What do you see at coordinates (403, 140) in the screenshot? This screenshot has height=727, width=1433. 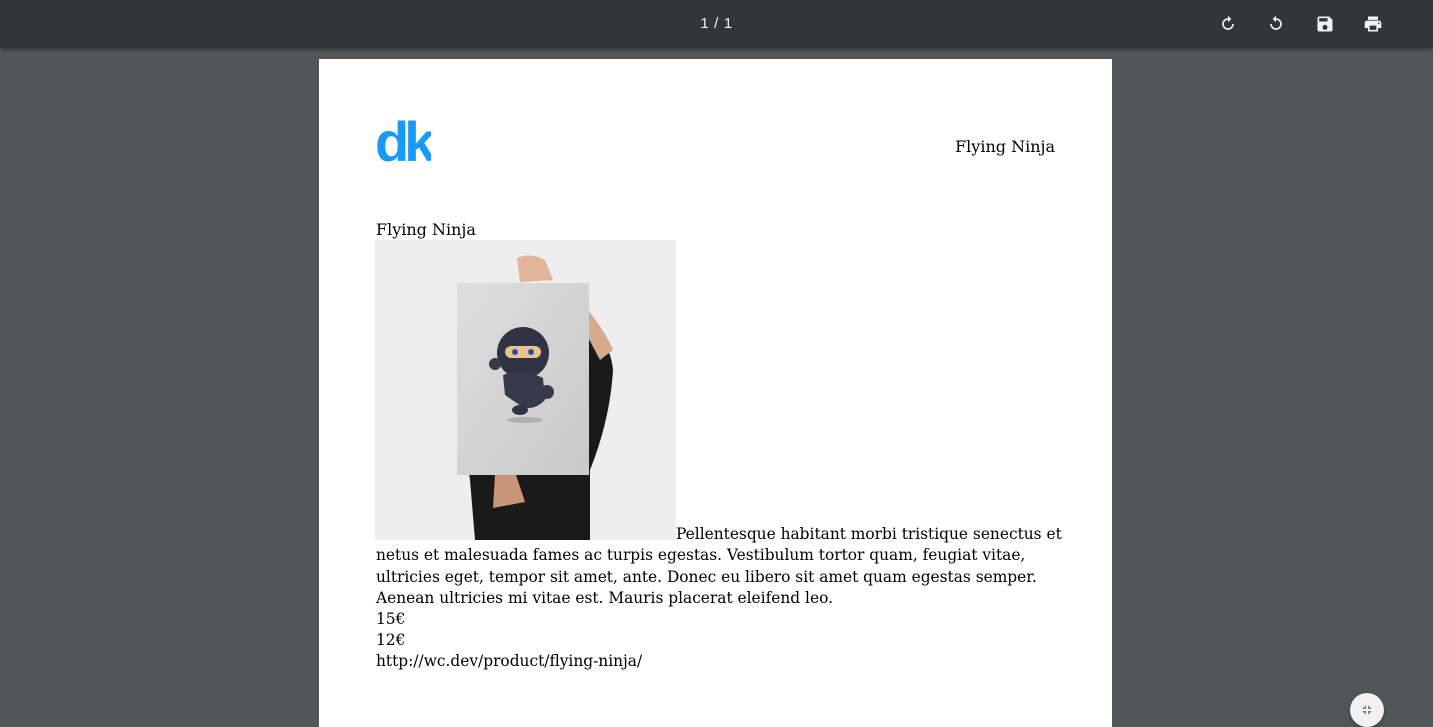 I see `logo-text: dk` at bounding box center [403, 140].